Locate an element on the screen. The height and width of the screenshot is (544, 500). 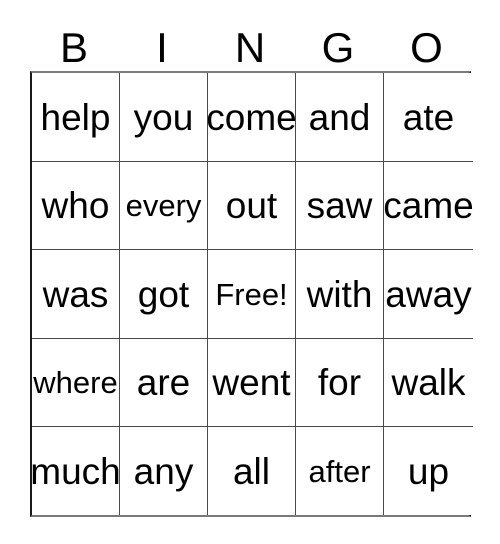
bingo-cell-text: who is located at coordinates (75, 205).